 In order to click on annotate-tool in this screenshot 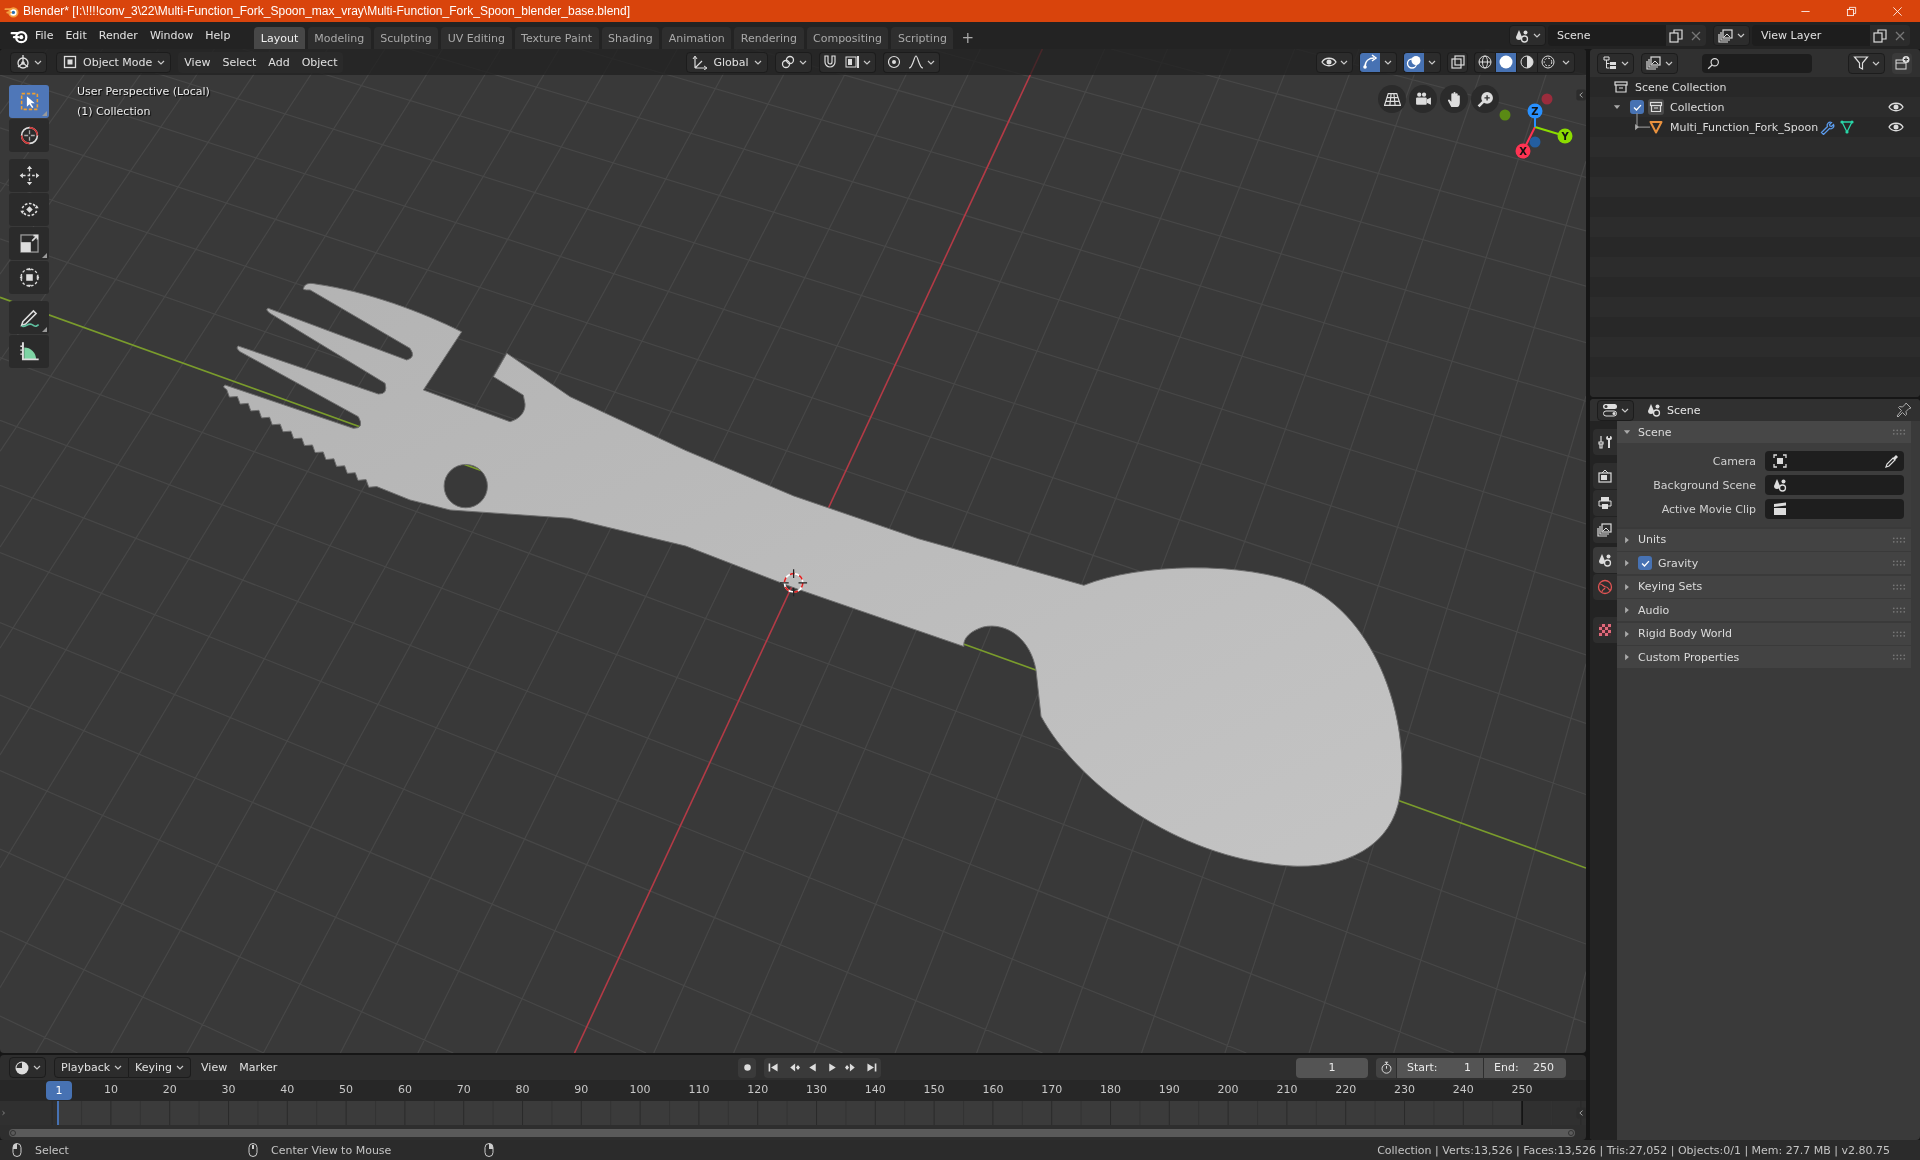, I will do `click(29, 317)`.